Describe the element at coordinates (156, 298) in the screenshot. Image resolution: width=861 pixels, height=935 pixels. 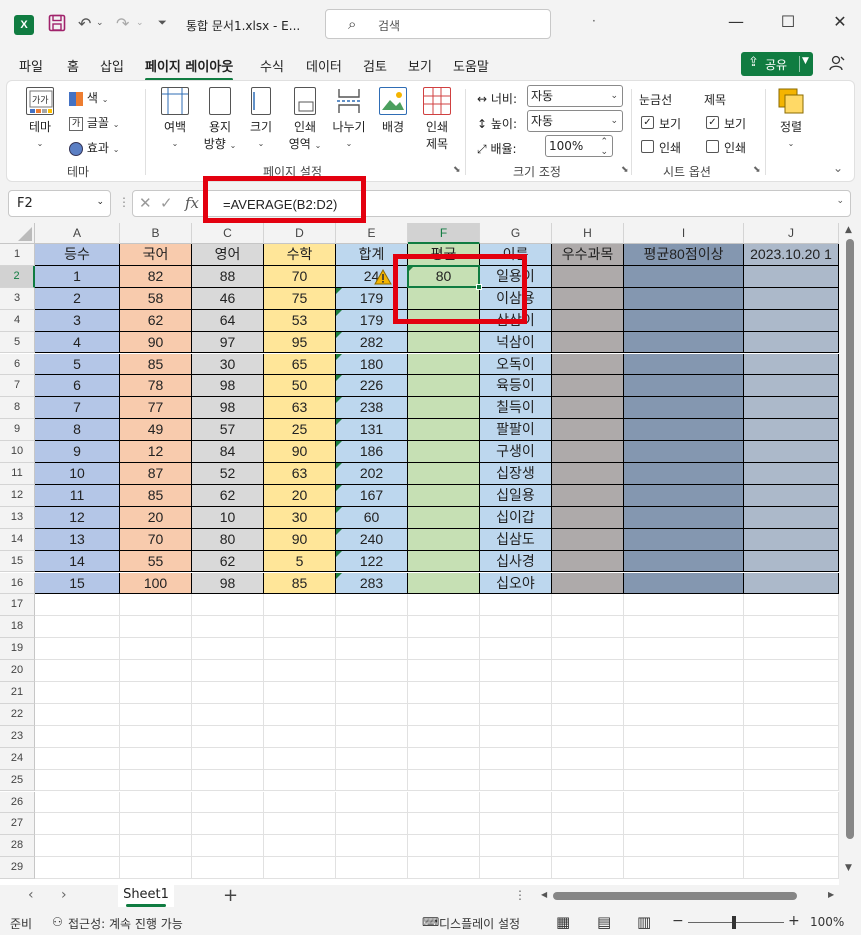
I see `data-cell-b3: 58` at that location.